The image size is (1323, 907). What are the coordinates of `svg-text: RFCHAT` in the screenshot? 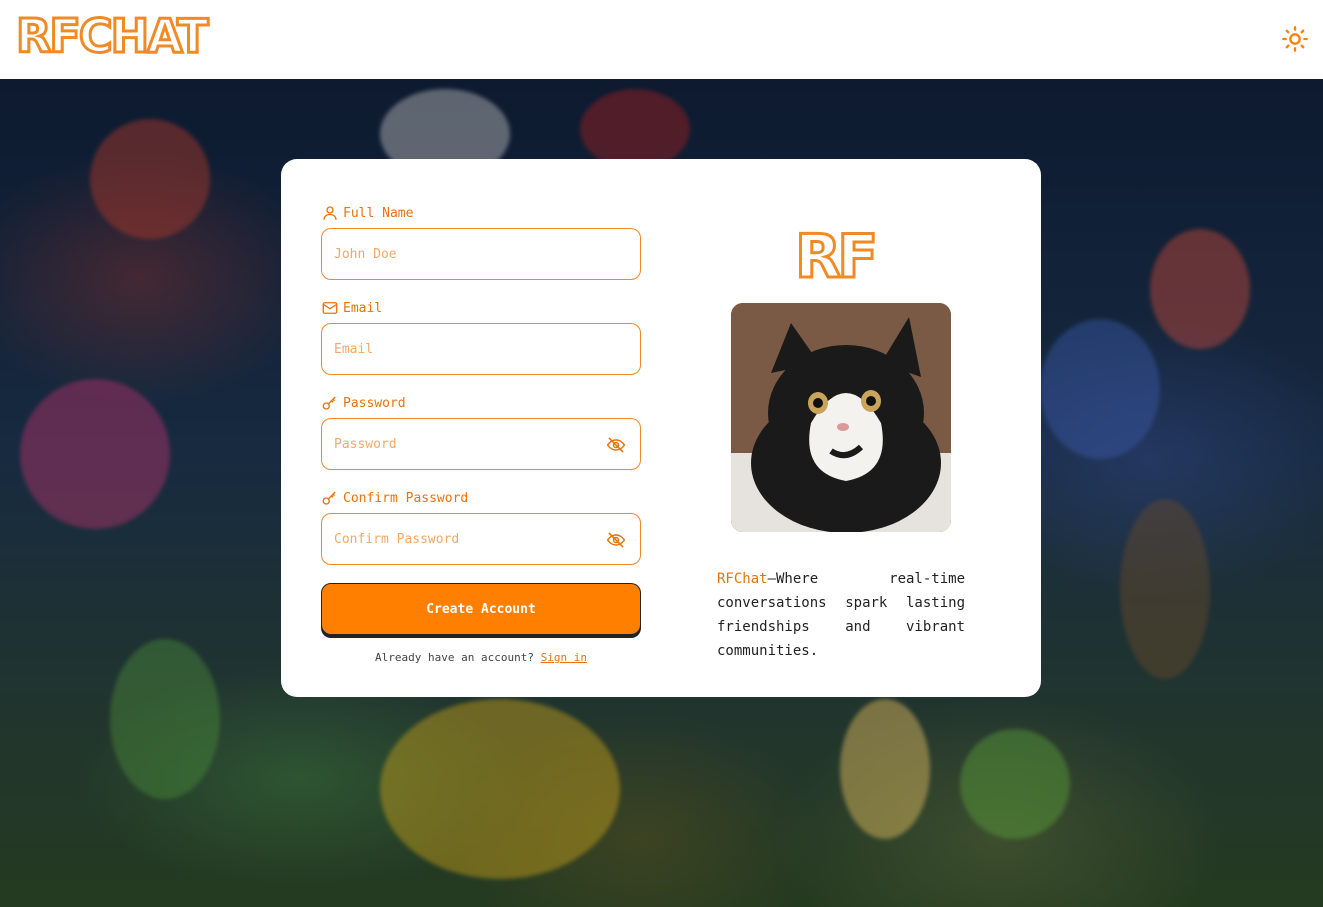 It's located at (112, 37).